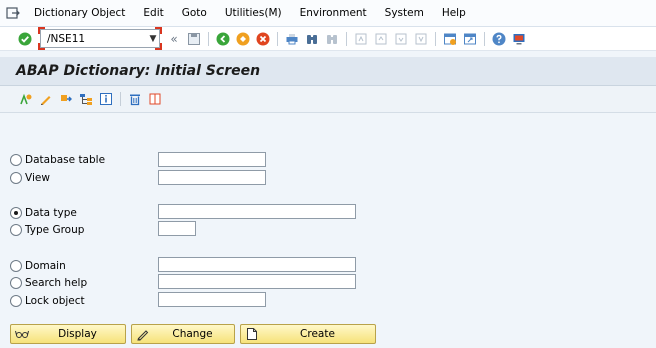  What do you see at coordinates (22, 334) in the screenshot?
I see `glasses-icon` at bounding box center [22, 334].